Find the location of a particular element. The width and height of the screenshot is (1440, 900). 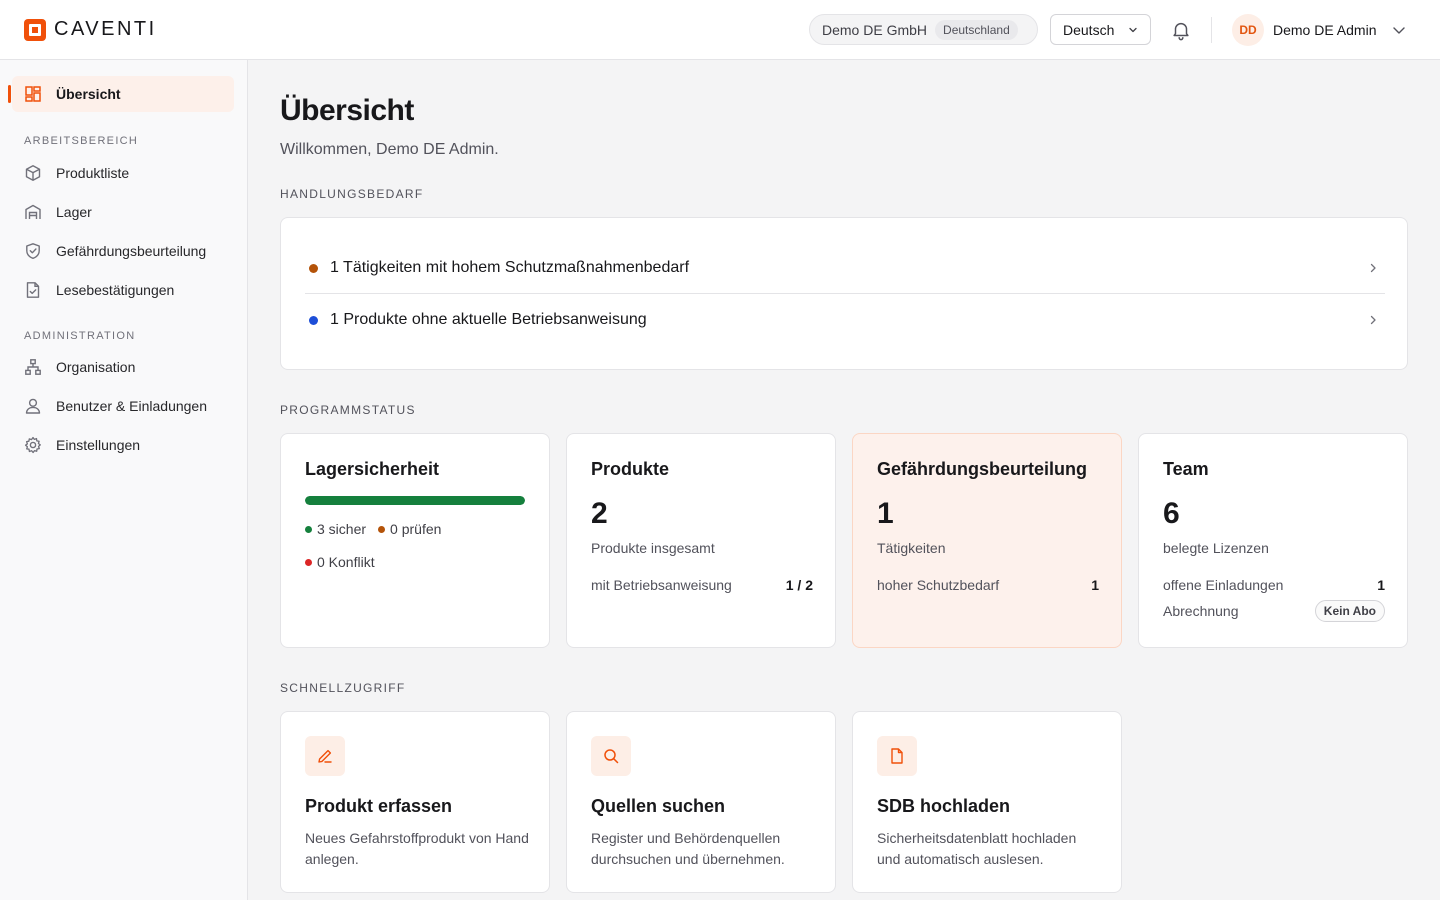

card-title: Lagersicherheit is located at coordinates (372, 469).